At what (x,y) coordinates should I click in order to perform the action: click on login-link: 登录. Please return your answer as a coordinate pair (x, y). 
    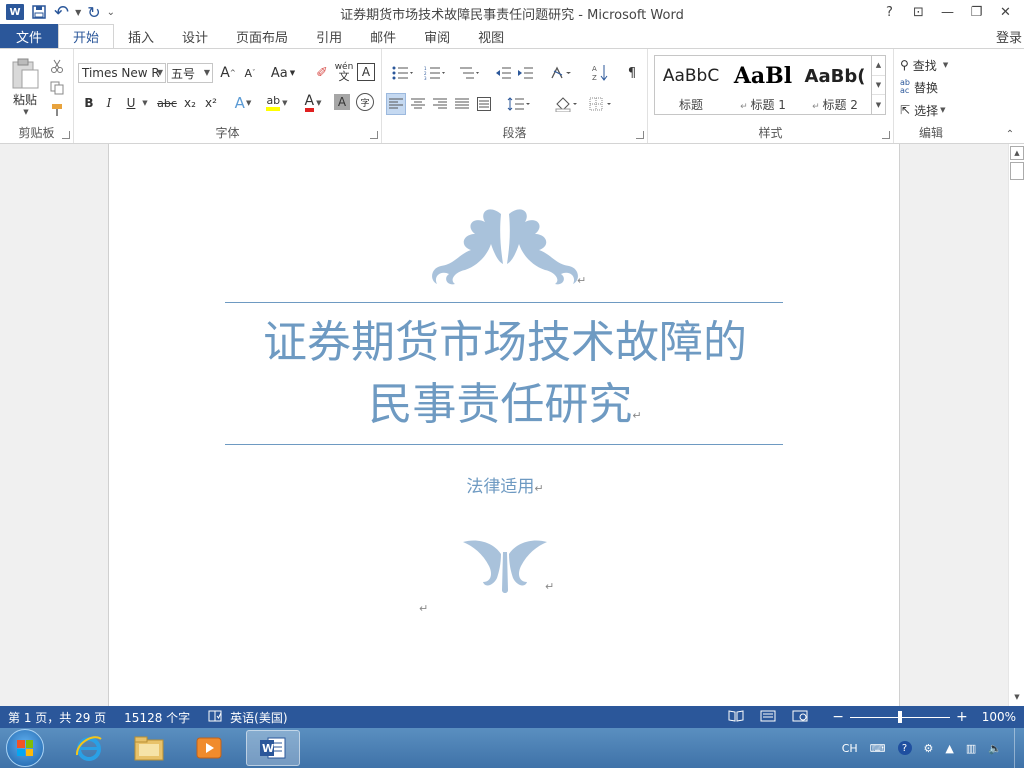
    Looking at the image, I should click on (1009, 36).